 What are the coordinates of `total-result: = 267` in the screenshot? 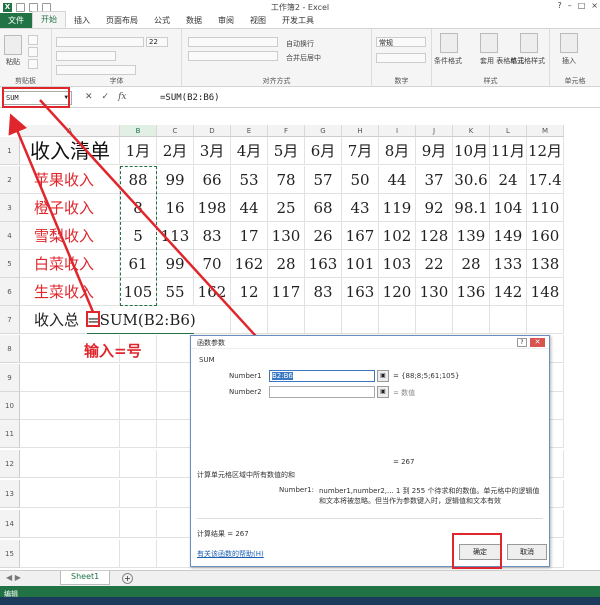 It's located at (404, 462).